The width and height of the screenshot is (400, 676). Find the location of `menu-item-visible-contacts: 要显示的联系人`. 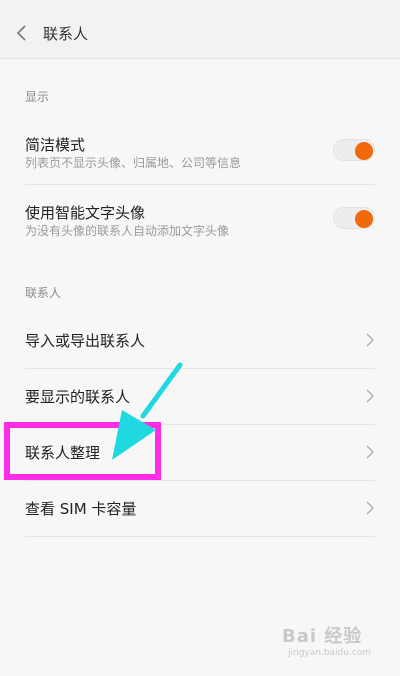

menu-item-visible-contacts: 要显示的联系人 is located at coordinates (200, 396).